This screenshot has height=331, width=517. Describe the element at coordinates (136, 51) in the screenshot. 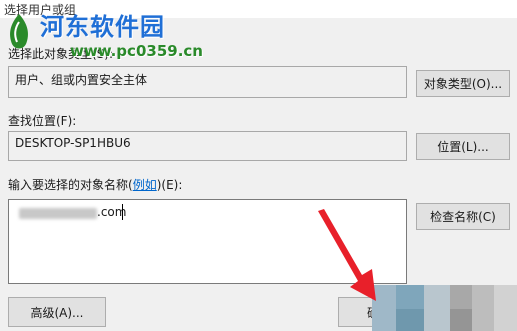

I see `watermark-url: www.pc0359.cn` at that location.